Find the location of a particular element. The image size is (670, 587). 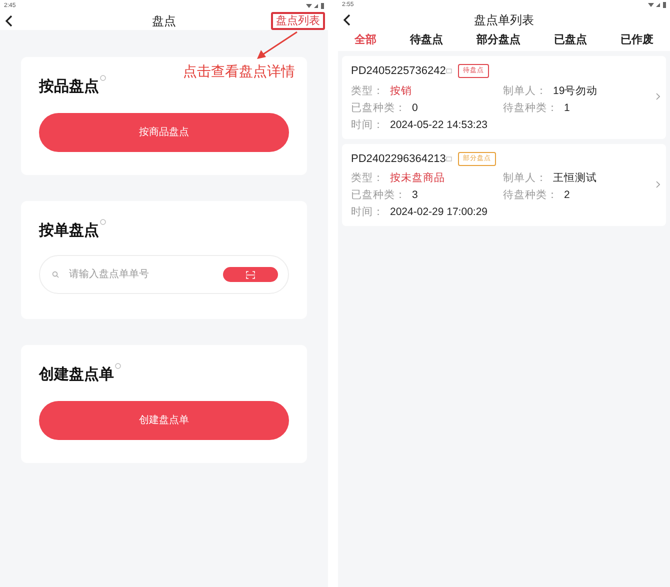

filter-tab: 已盘点 is located at coordinates (570, 40).